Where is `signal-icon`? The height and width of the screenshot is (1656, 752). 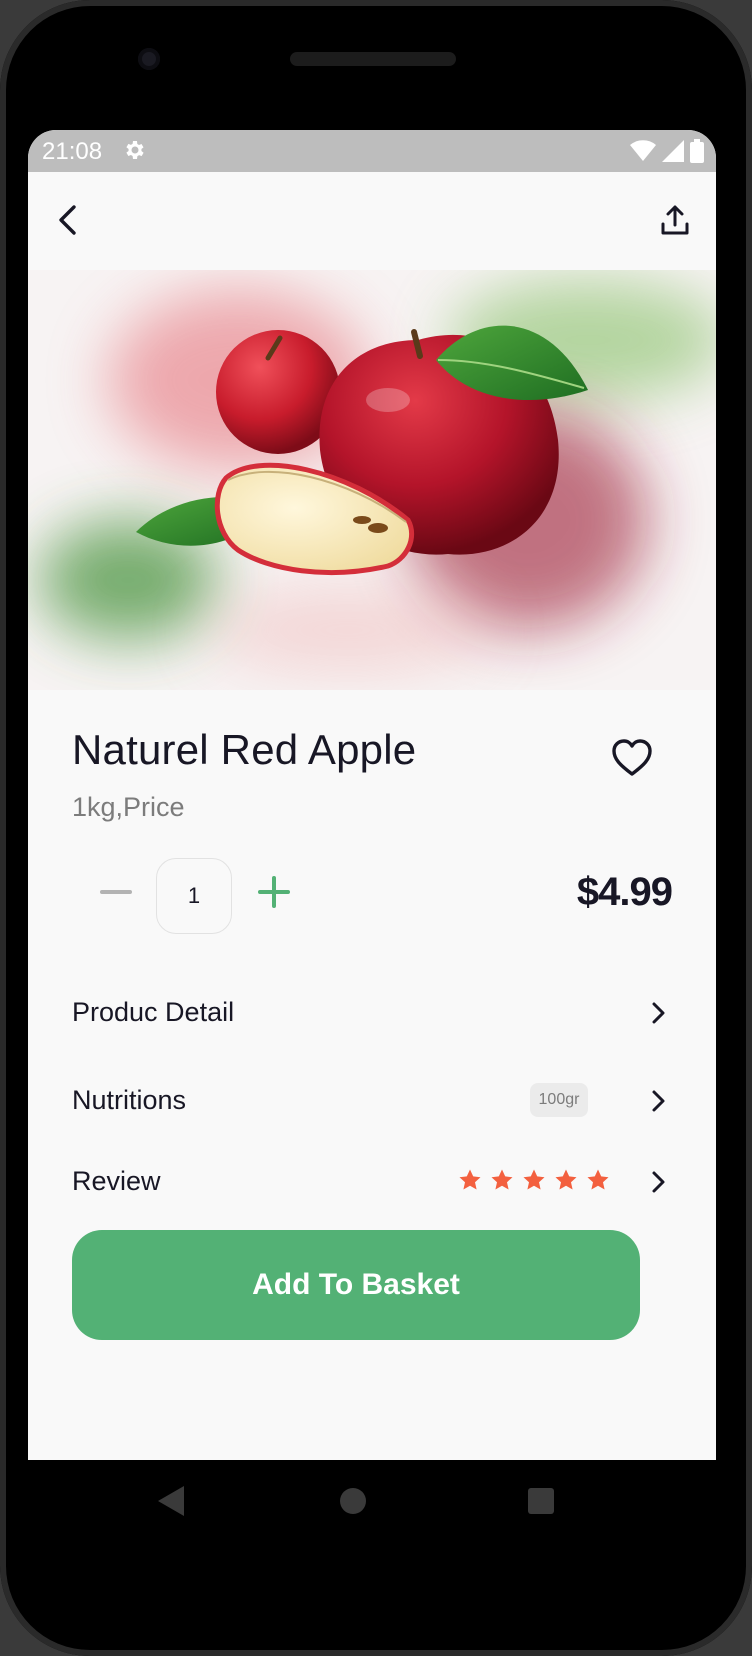
signal-icon is located at coordinates (673, 151).